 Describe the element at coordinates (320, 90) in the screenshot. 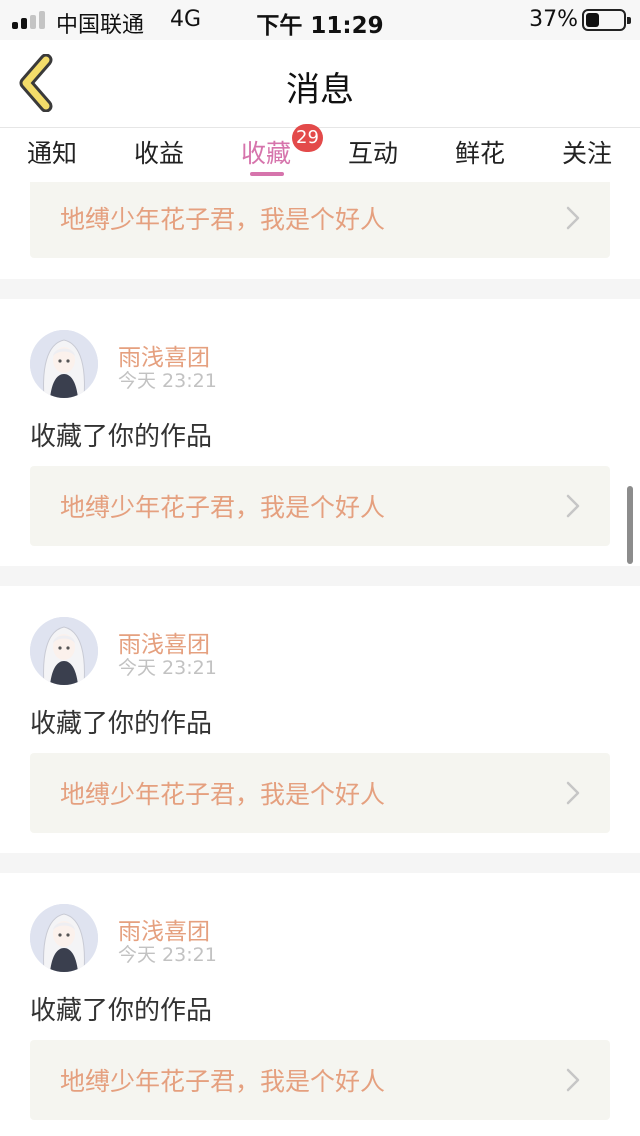

I see `page-title: 消息` at that location.